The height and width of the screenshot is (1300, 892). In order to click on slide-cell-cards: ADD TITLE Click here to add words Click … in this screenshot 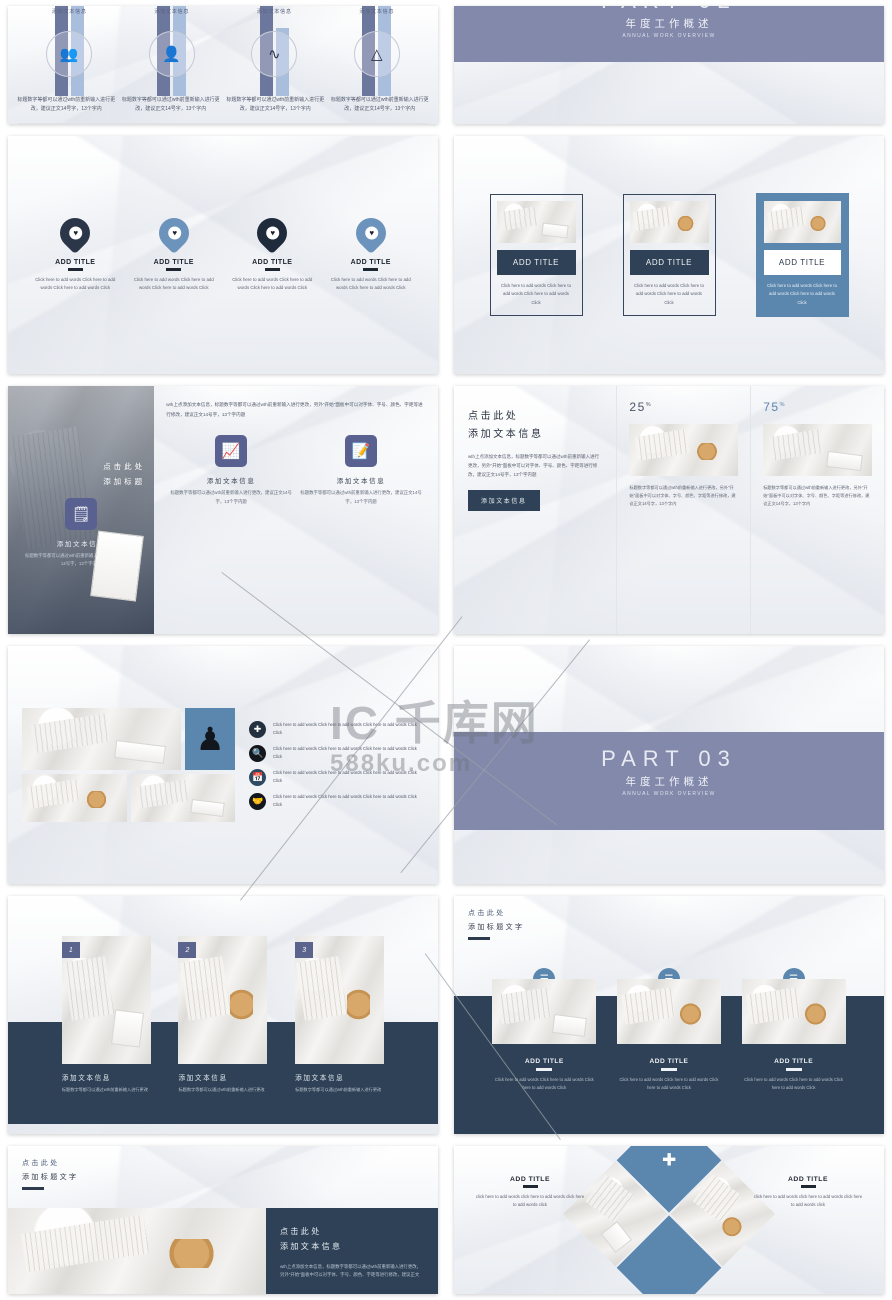, I will do `click(669, 255)`.